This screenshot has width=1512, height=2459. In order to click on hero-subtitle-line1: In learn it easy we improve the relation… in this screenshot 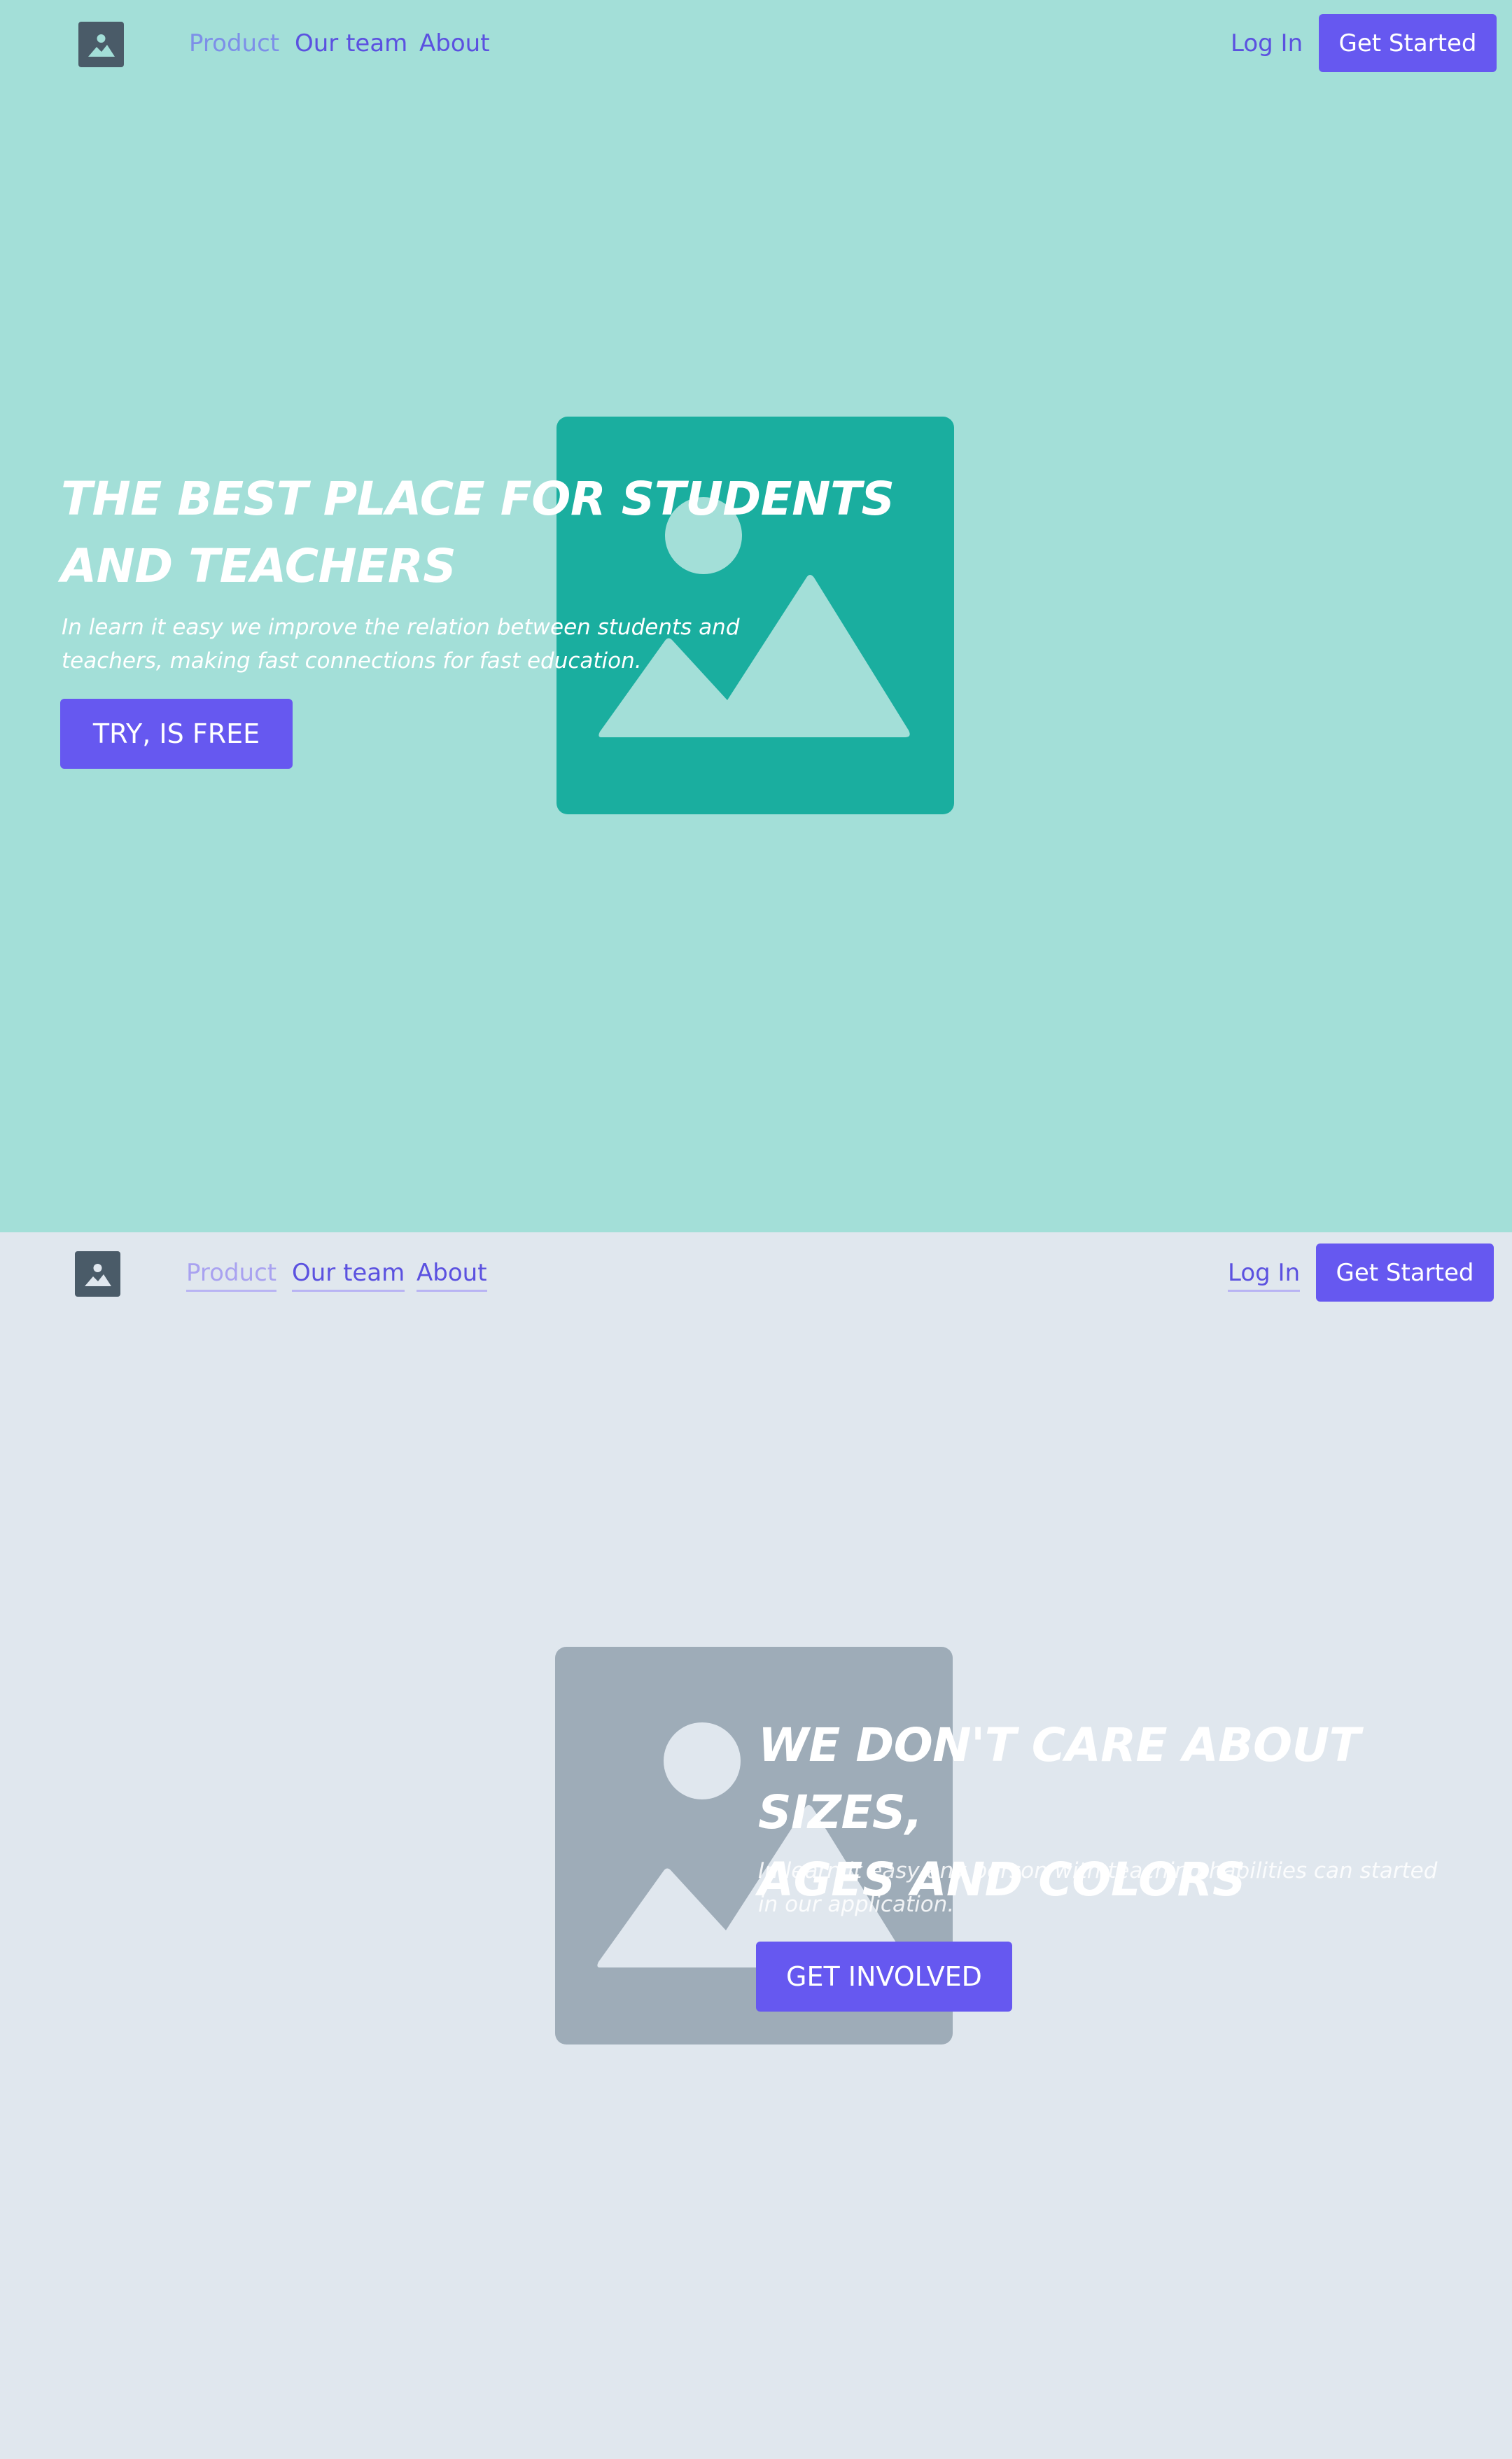, I will do `click(401, 627)`.